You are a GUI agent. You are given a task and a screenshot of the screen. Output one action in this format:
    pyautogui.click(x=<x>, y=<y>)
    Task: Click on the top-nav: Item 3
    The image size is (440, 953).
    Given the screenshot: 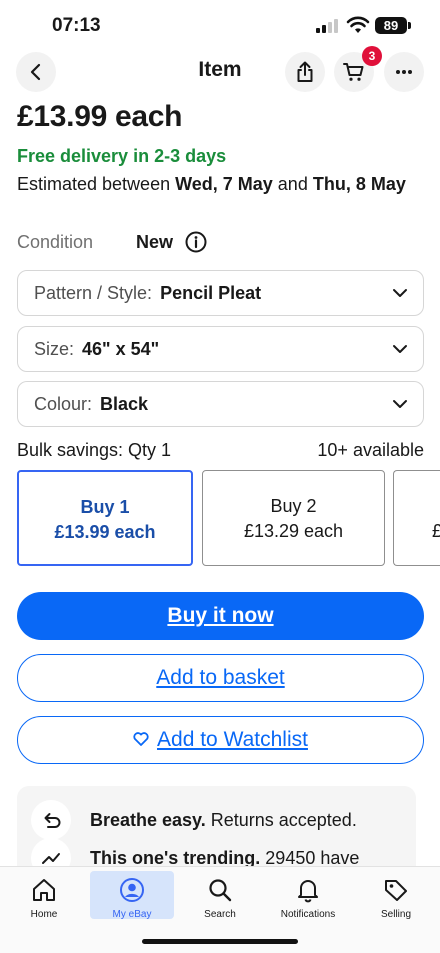 What is the action you would take?
    pyautogui.click(x=220, y=70)
    